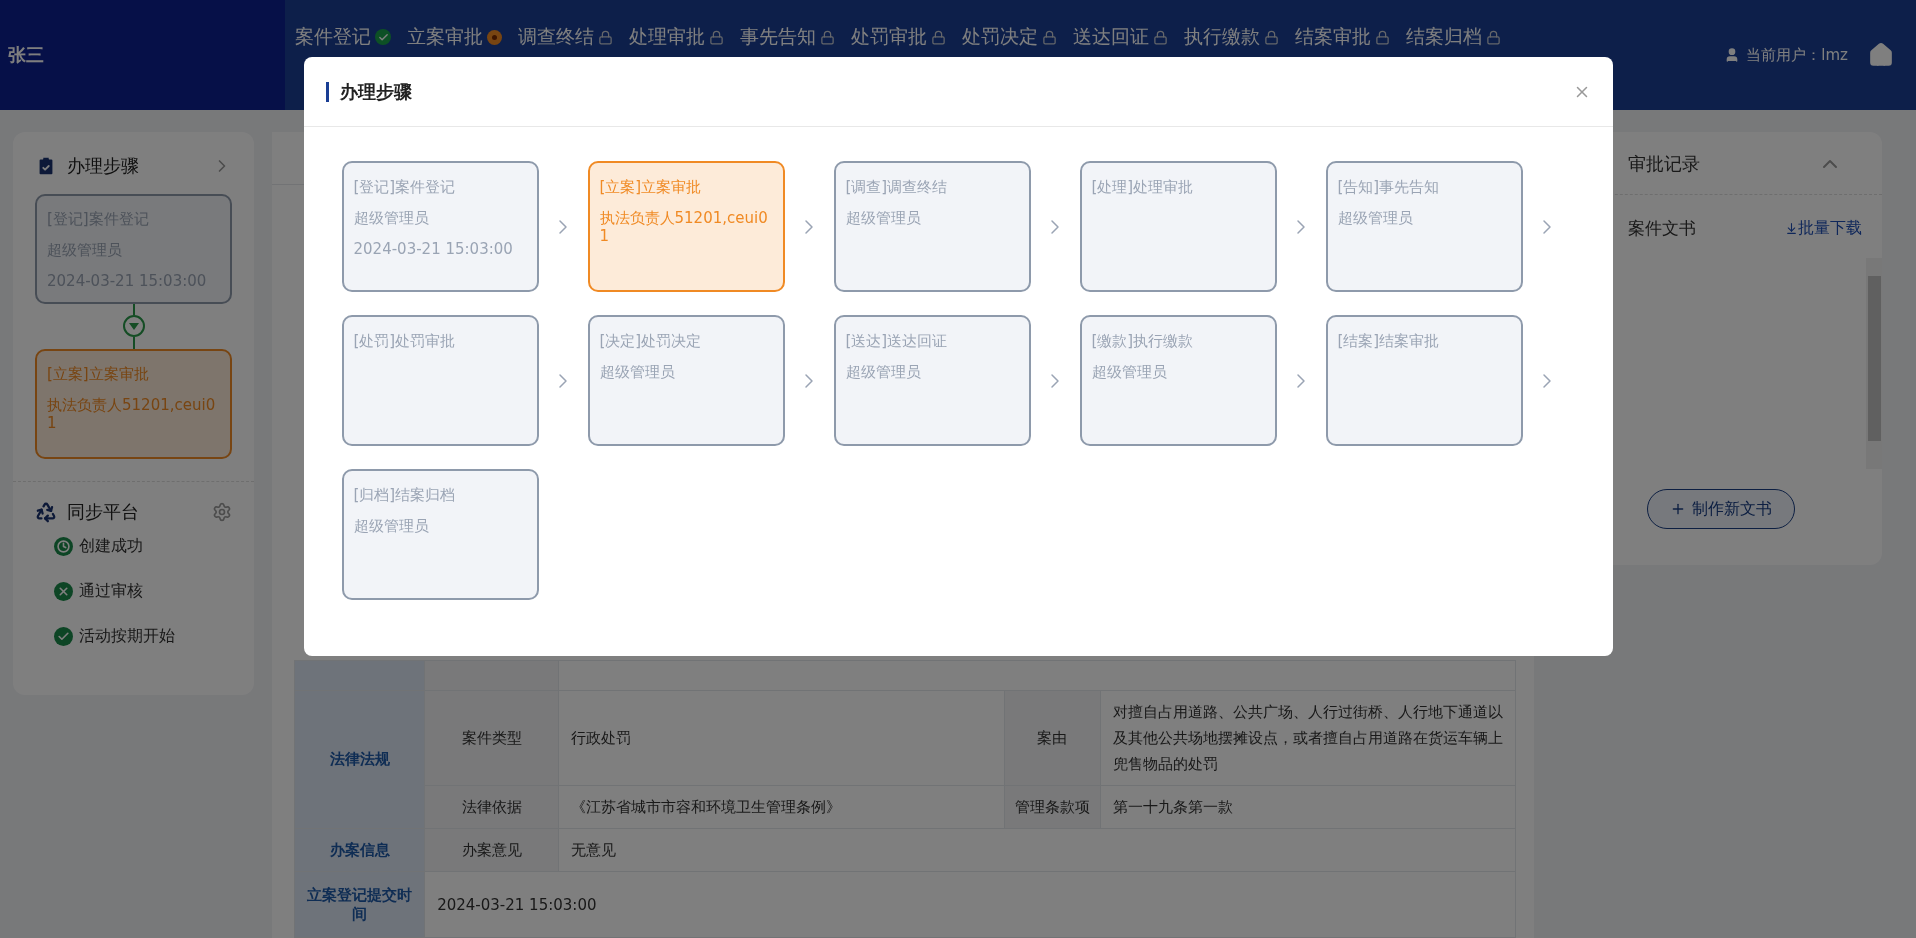 This screenshot has width=1916, height=938. Describe the element at coordinates (1143, 187) in the screenshot. I see `step-title: [处理]处理审批` at that location.